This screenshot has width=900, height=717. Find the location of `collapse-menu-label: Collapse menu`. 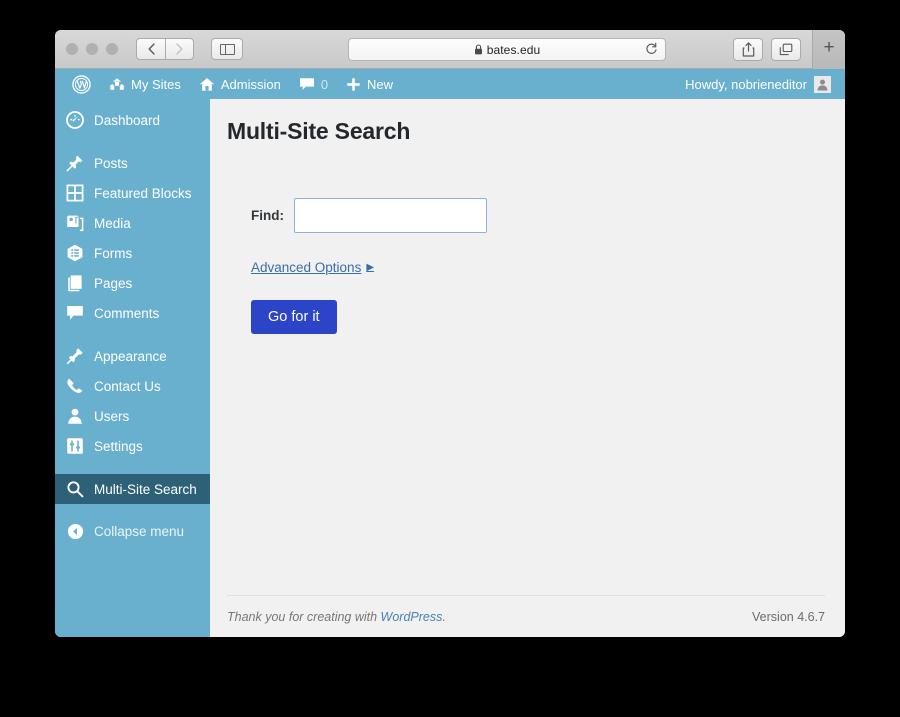

collapse-menu-label: Collapse menu is located at coordinates (139, 531).